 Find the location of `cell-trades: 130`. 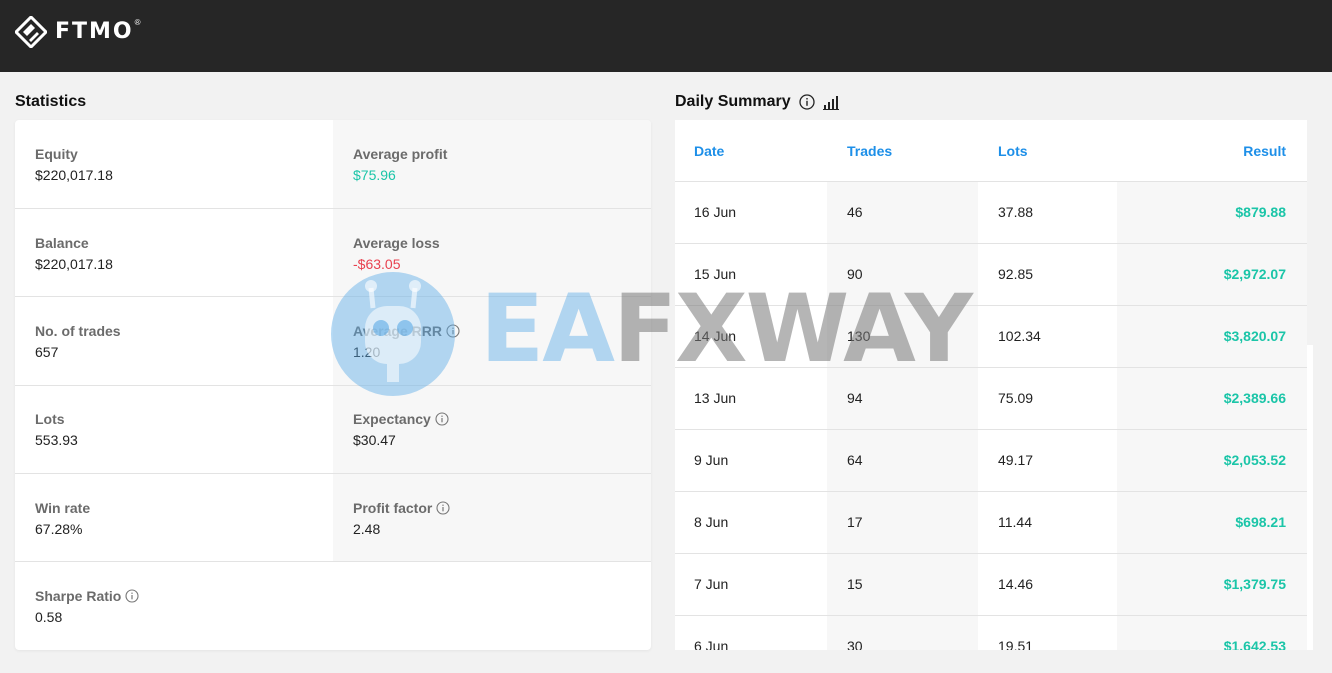

cell-trades: 130 is located at coordinates (859, 336).